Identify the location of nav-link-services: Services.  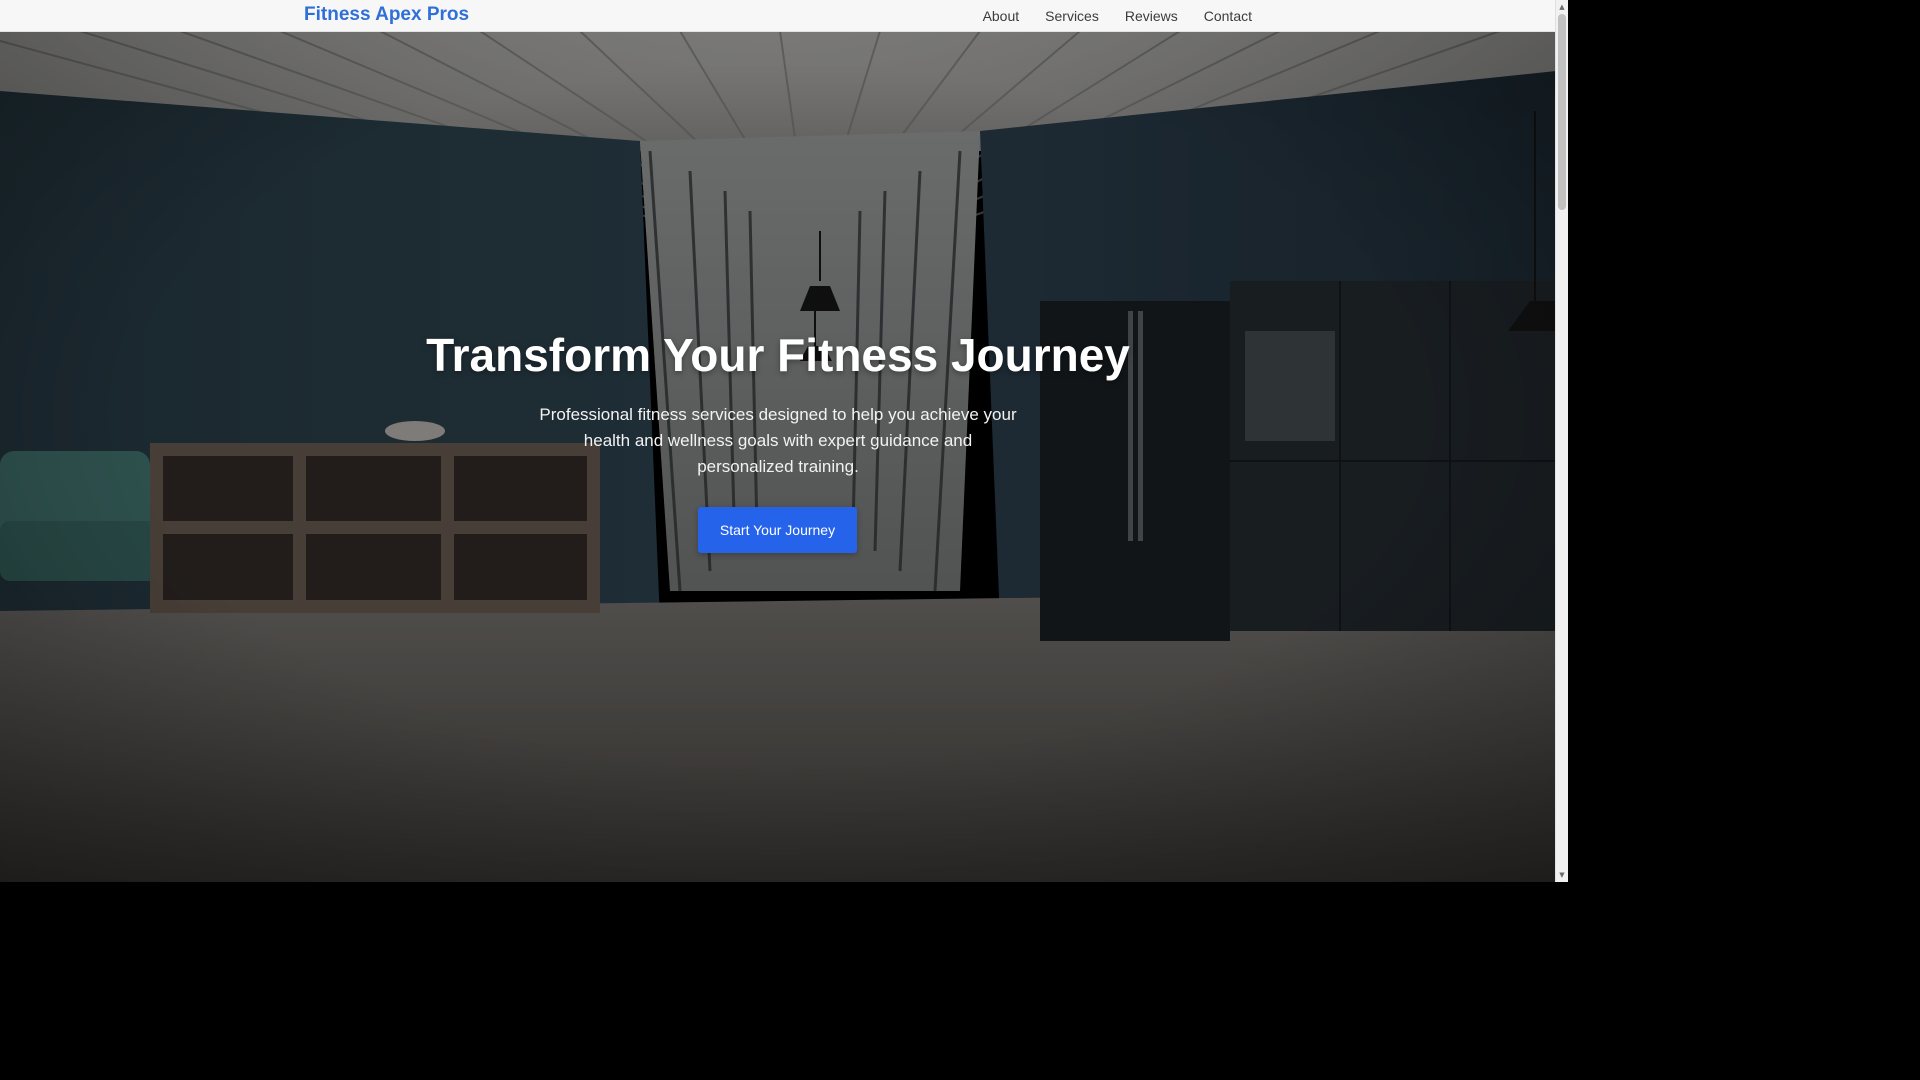
(1072, 16).